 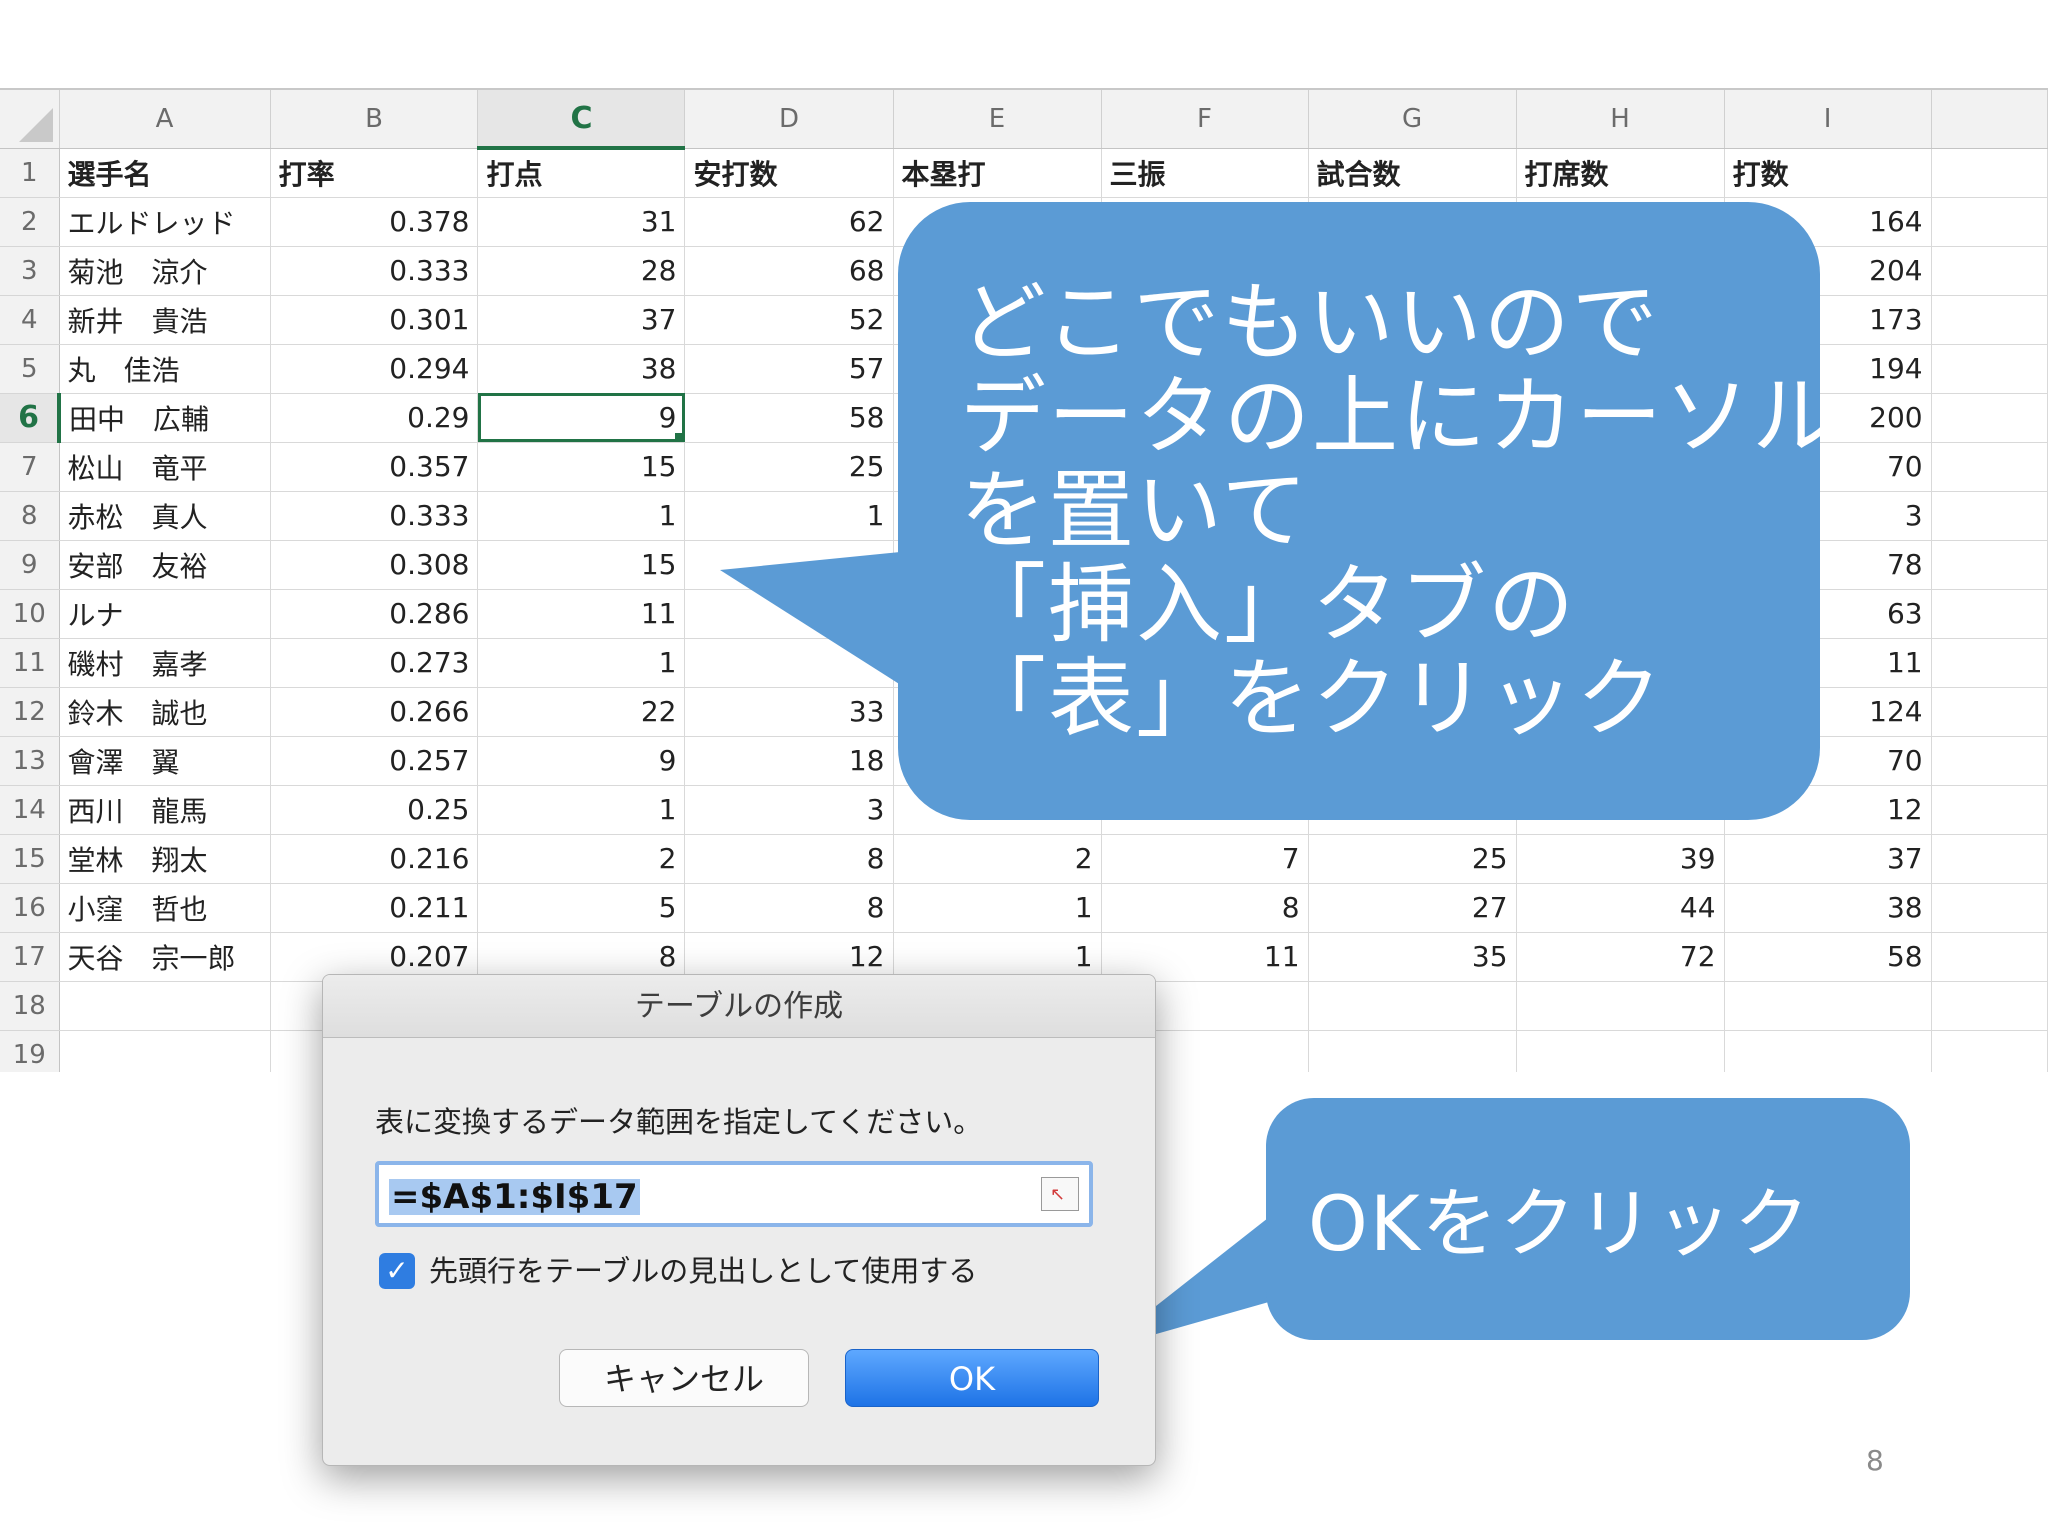 What do you see at coordinates (581, 271) in the screenshot?
I see `cell: 28` at bounding box center [581, 271].